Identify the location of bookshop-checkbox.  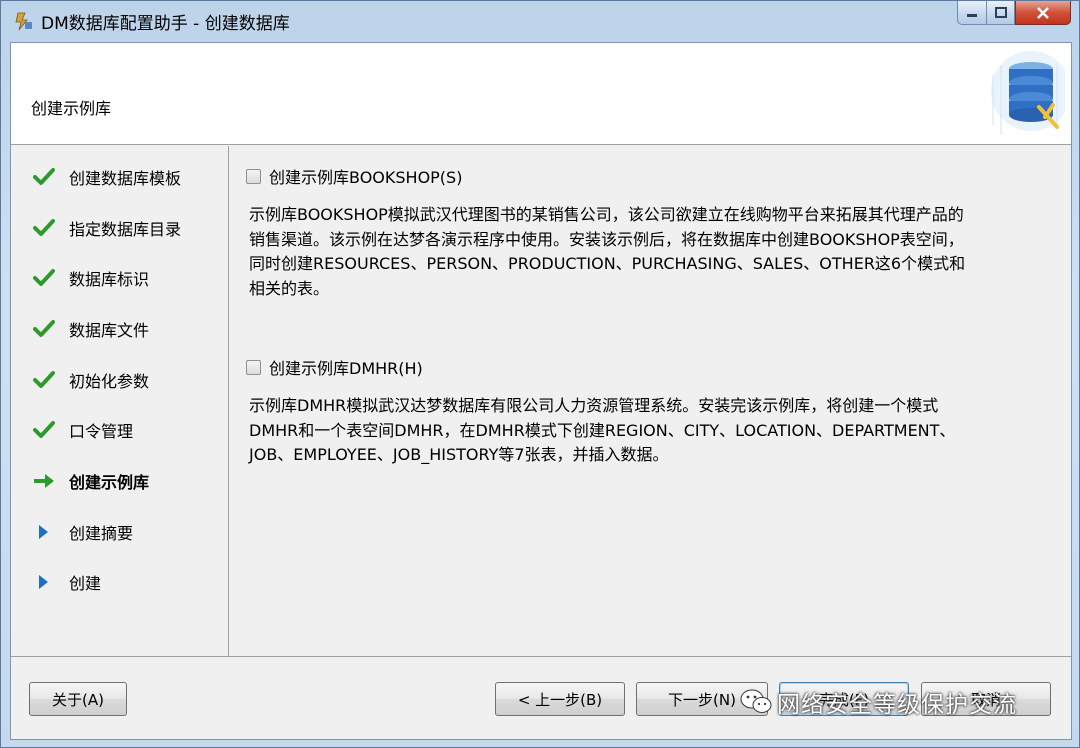
(253, 176).